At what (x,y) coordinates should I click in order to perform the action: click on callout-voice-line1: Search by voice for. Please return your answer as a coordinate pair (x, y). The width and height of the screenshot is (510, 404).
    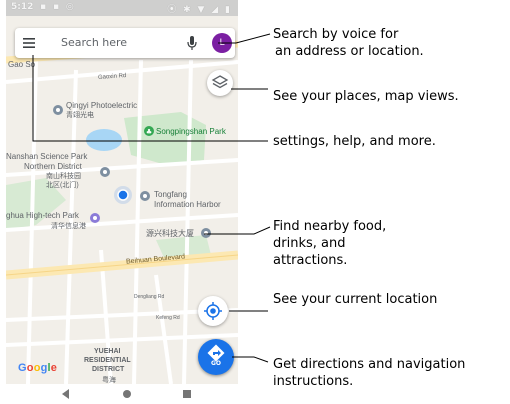
    Looking at the image, I should click on (336, 34).